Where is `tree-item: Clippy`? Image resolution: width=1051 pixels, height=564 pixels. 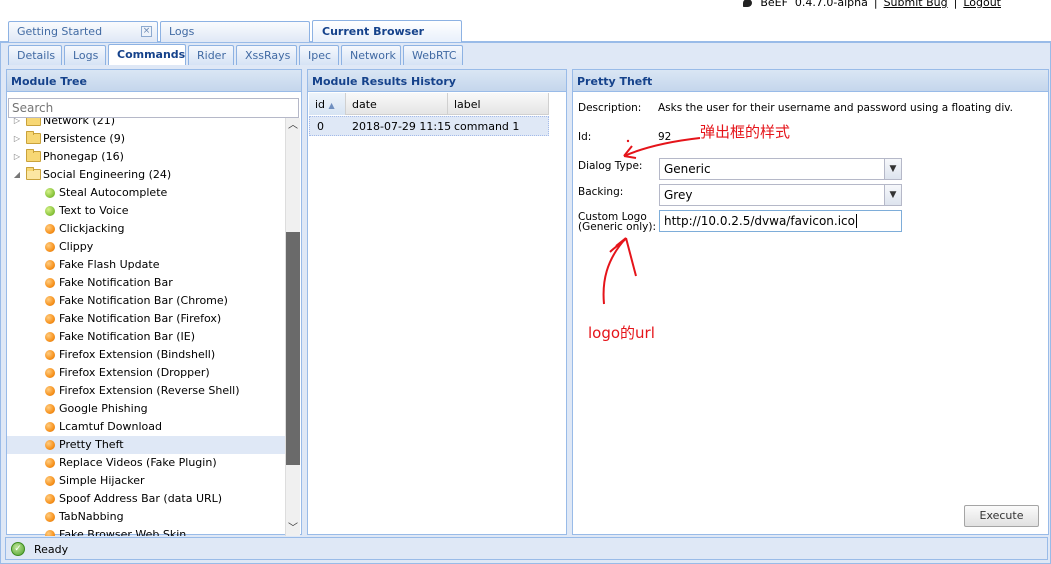
tree-item: Clippy is located at coordinates (146, 247).